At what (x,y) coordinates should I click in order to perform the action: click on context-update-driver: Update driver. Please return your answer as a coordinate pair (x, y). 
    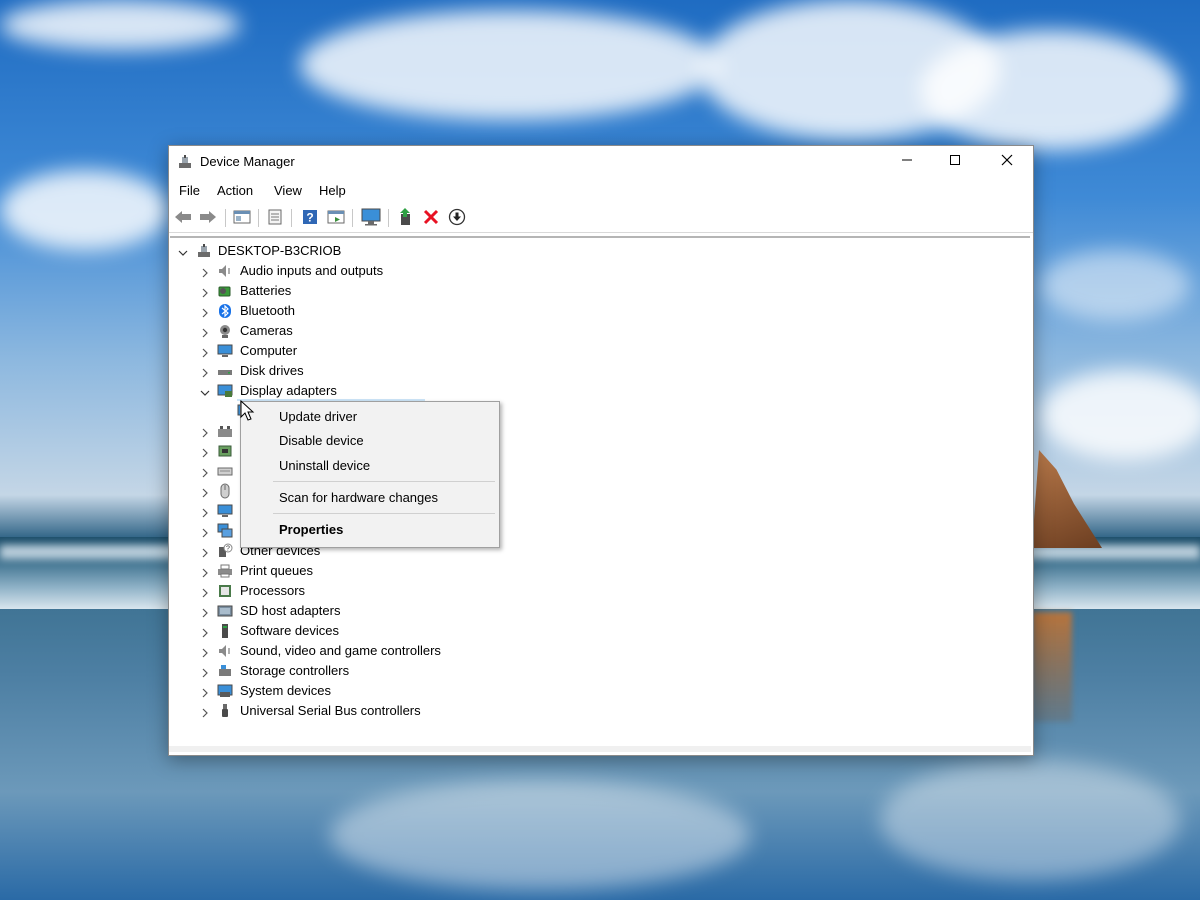
    Looking at the image, I should click on (318, 416).